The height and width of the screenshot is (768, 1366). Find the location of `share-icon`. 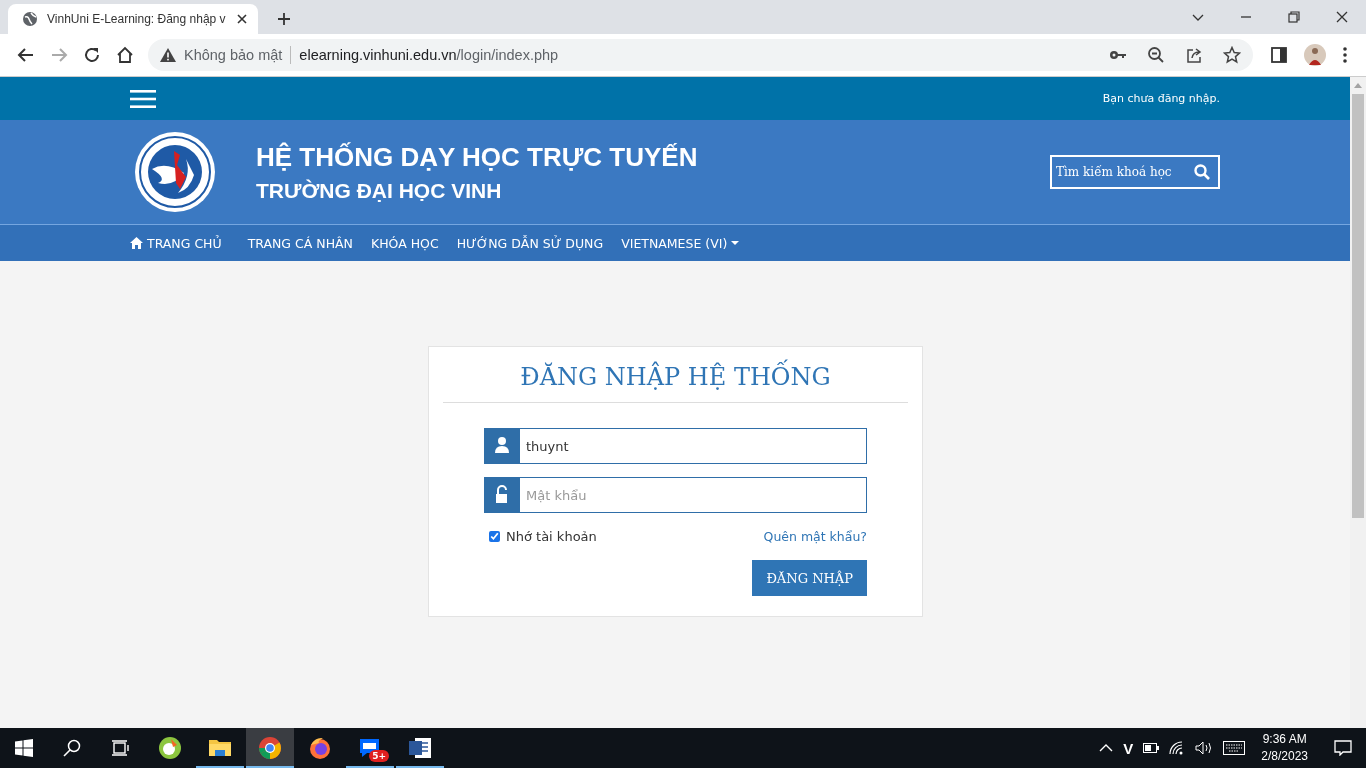

share-icon is located at coordinates (1194, 55).